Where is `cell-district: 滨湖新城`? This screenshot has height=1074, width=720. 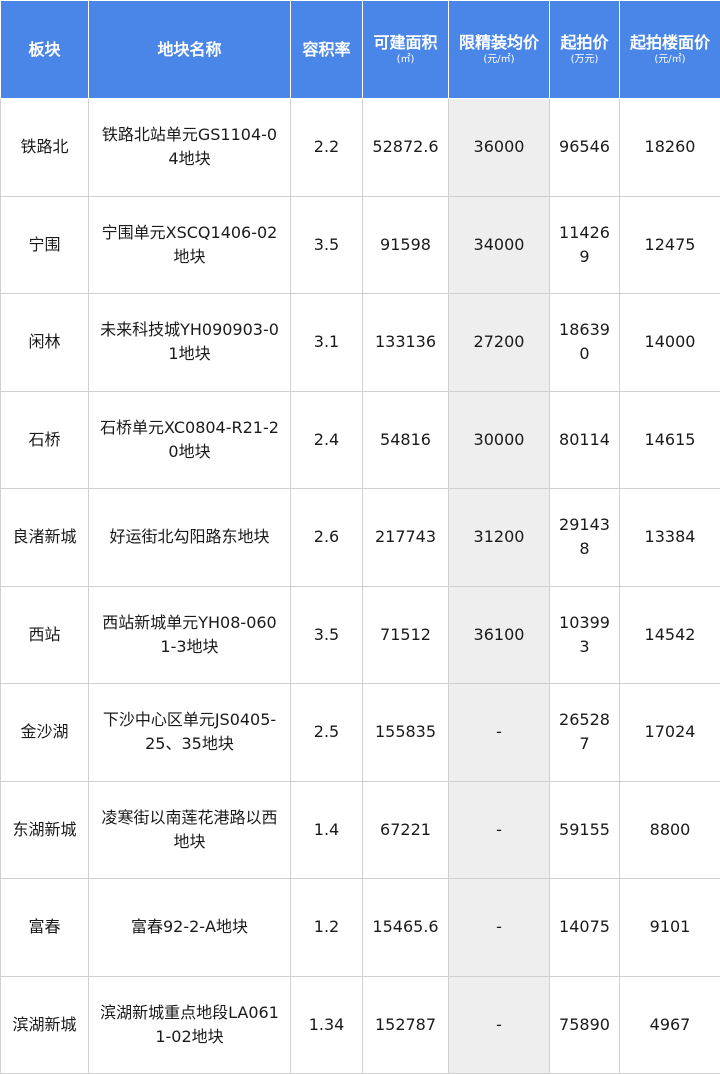 cell-district: 滨湖新城 is located at coordinates (44, 1024).